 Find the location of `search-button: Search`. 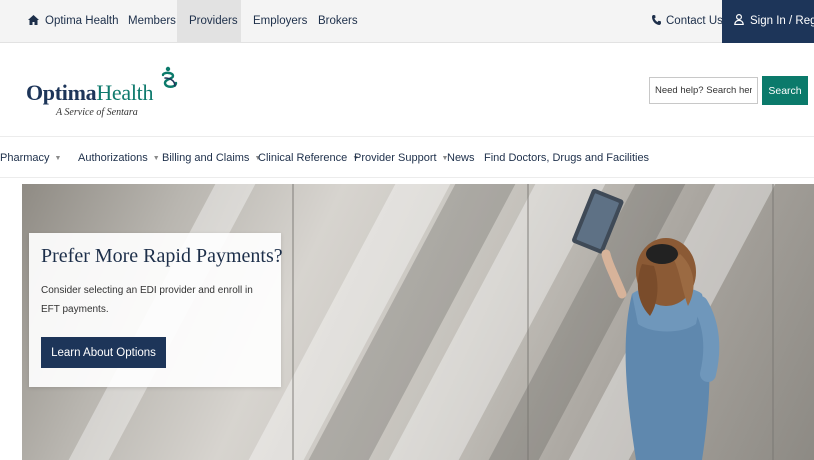

search-button: Search is located at coordinates (785, 90).